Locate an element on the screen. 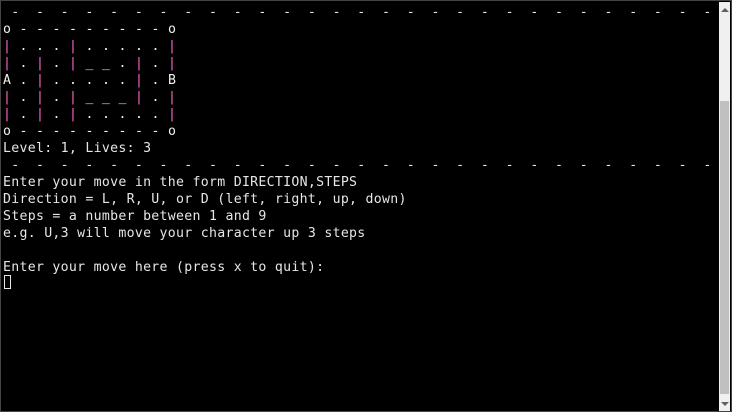  vertical-scrollbar is located at coordinates (724, 206).